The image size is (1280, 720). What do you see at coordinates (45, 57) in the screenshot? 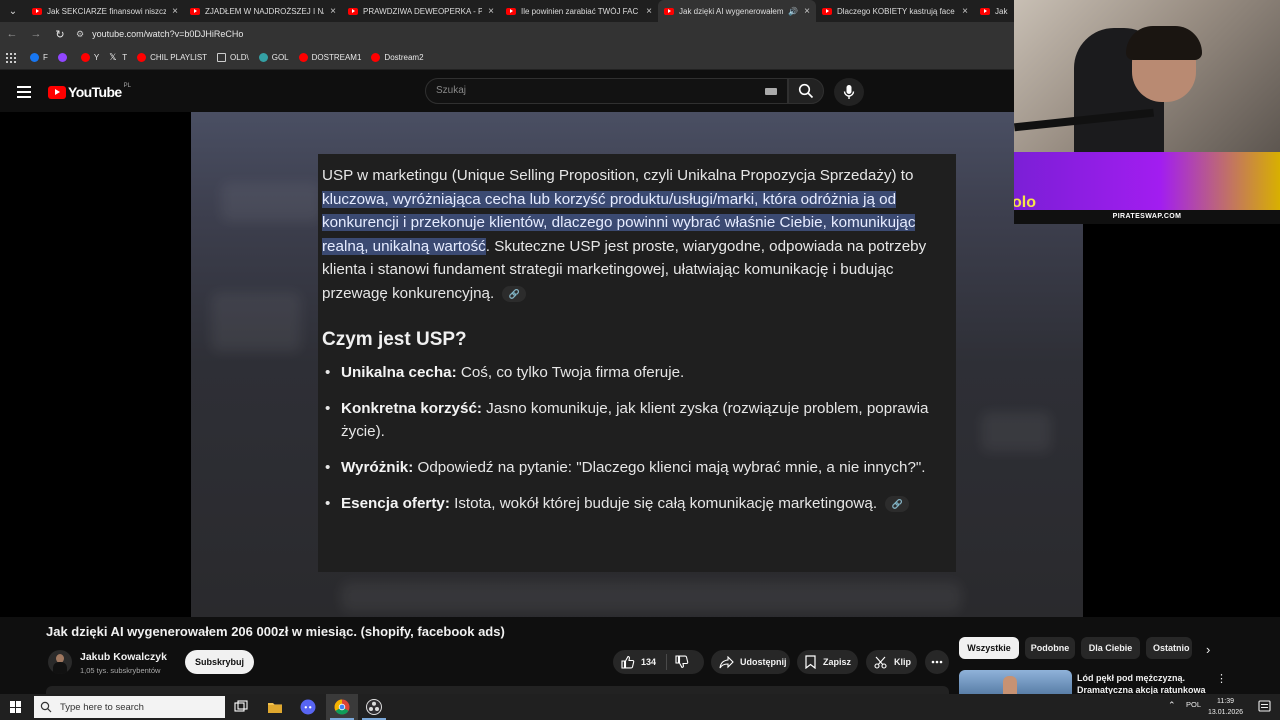
I see `bookmark-label: F` at bounding box center [45, 57].